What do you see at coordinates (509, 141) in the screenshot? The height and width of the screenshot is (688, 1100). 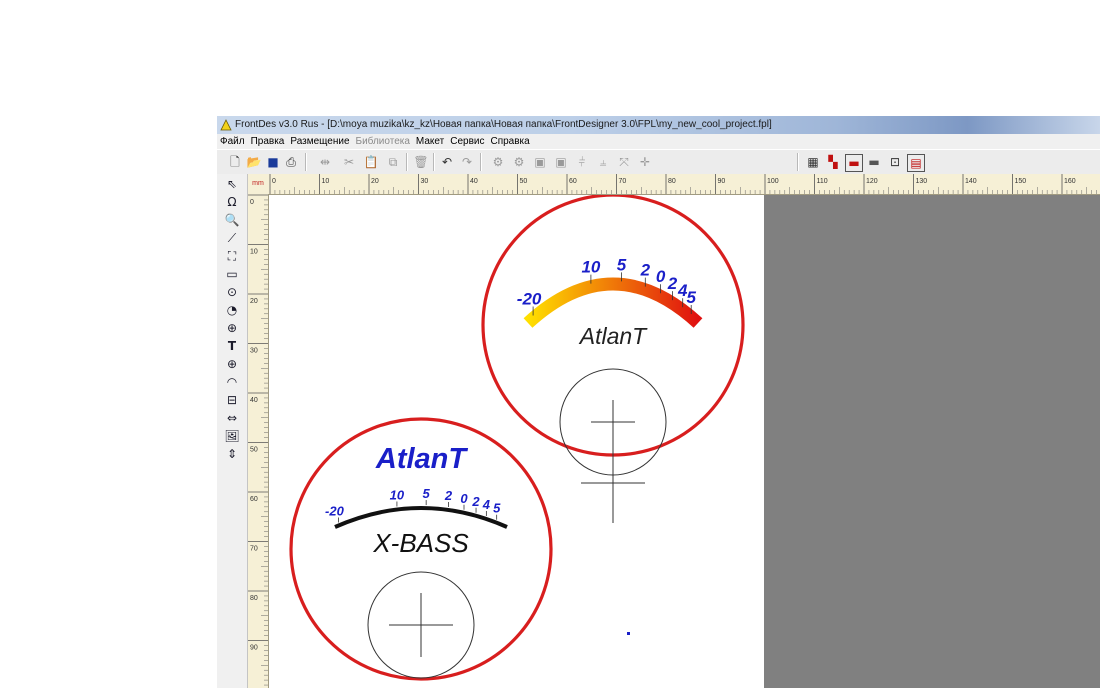 I see `menu-item: Справка` at bounding box center [509, 141].